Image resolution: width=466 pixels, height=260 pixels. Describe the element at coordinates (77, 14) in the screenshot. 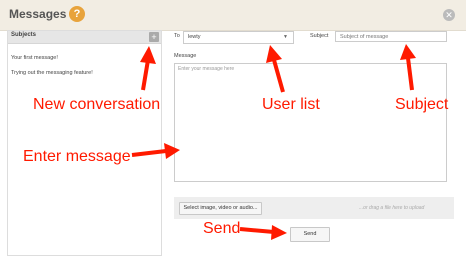

I see `help-icon: ?` at that location.